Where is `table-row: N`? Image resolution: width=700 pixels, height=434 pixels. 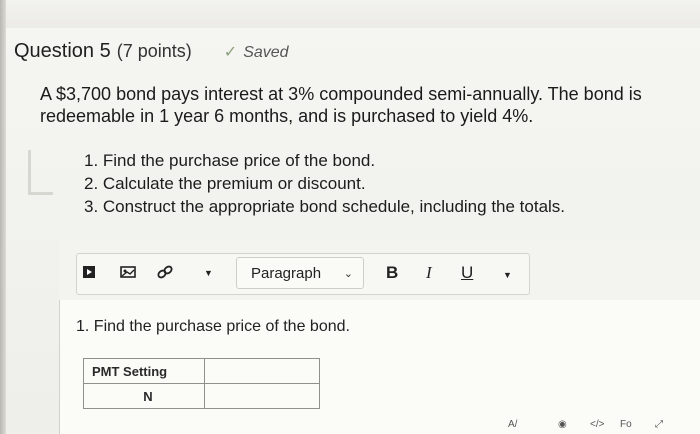 table-row: N is located at coordinates (201, 396).